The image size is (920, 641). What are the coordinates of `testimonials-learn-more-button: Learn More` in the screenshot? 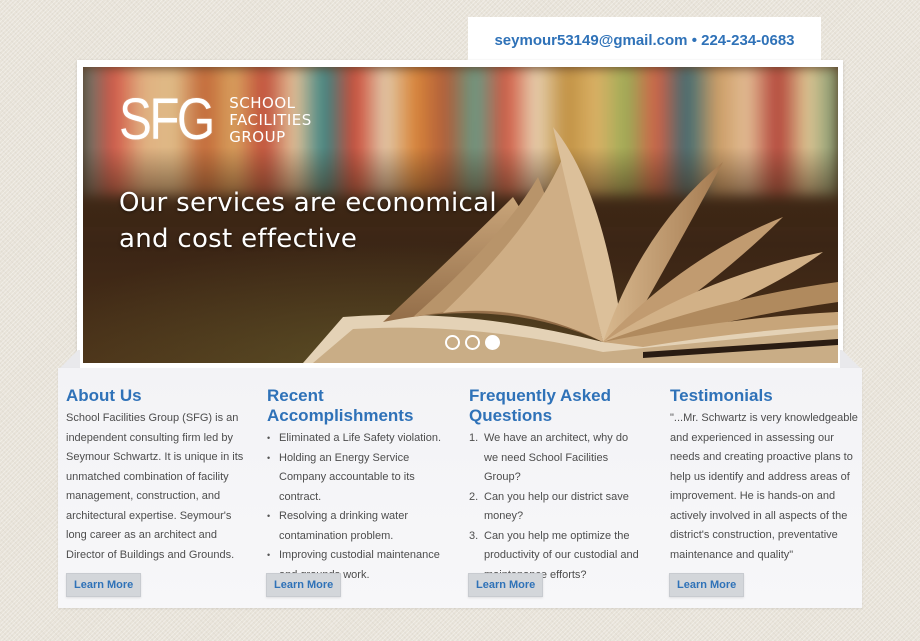 It's located at (707, 585).